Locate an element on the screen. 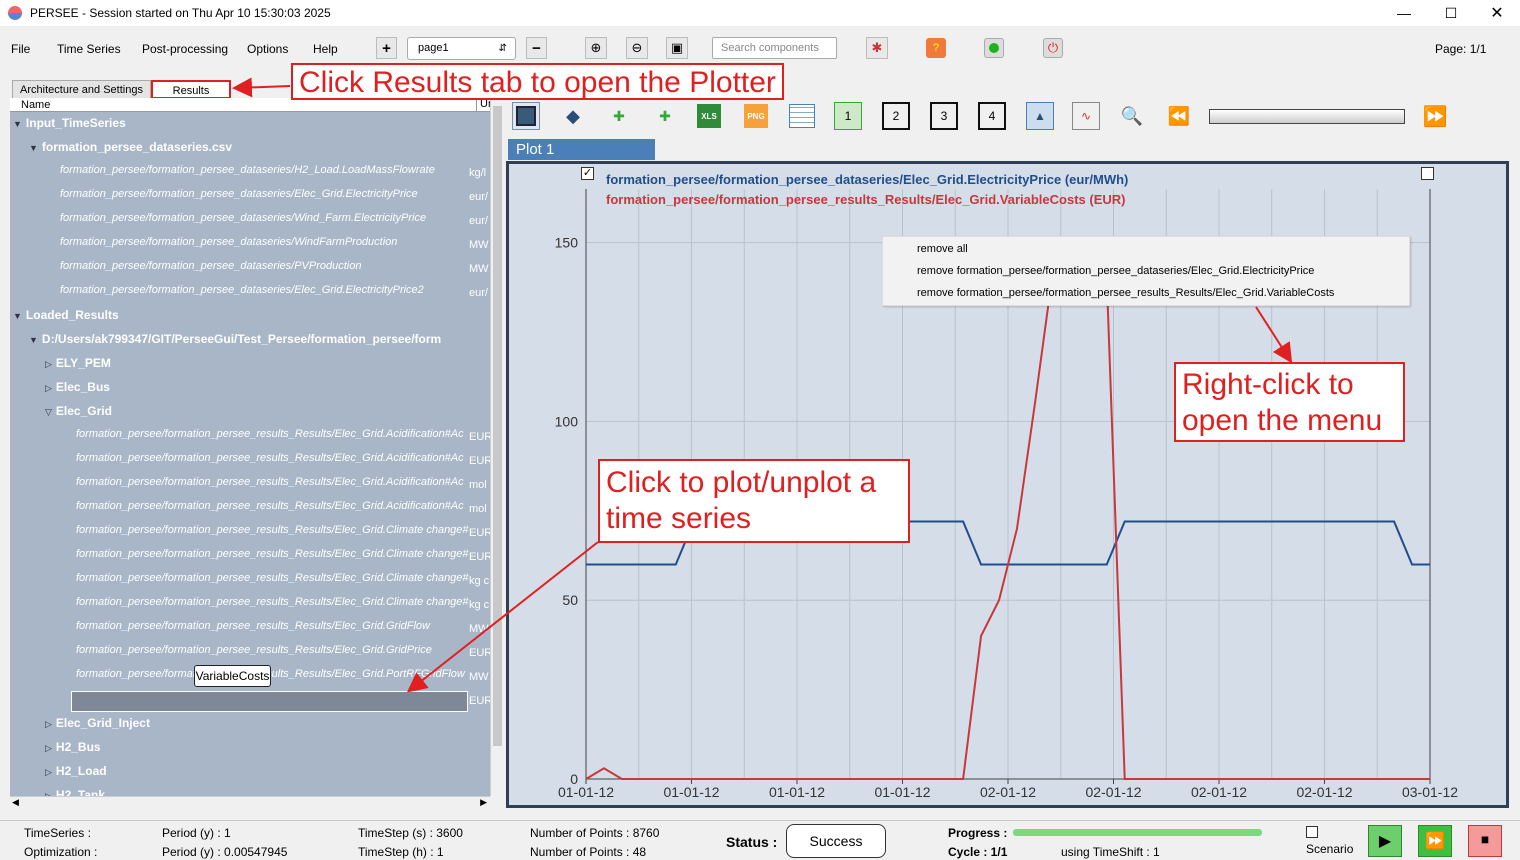 The image size is (1520, 860). tree-unit: mol is located at coordinates (478, 485).